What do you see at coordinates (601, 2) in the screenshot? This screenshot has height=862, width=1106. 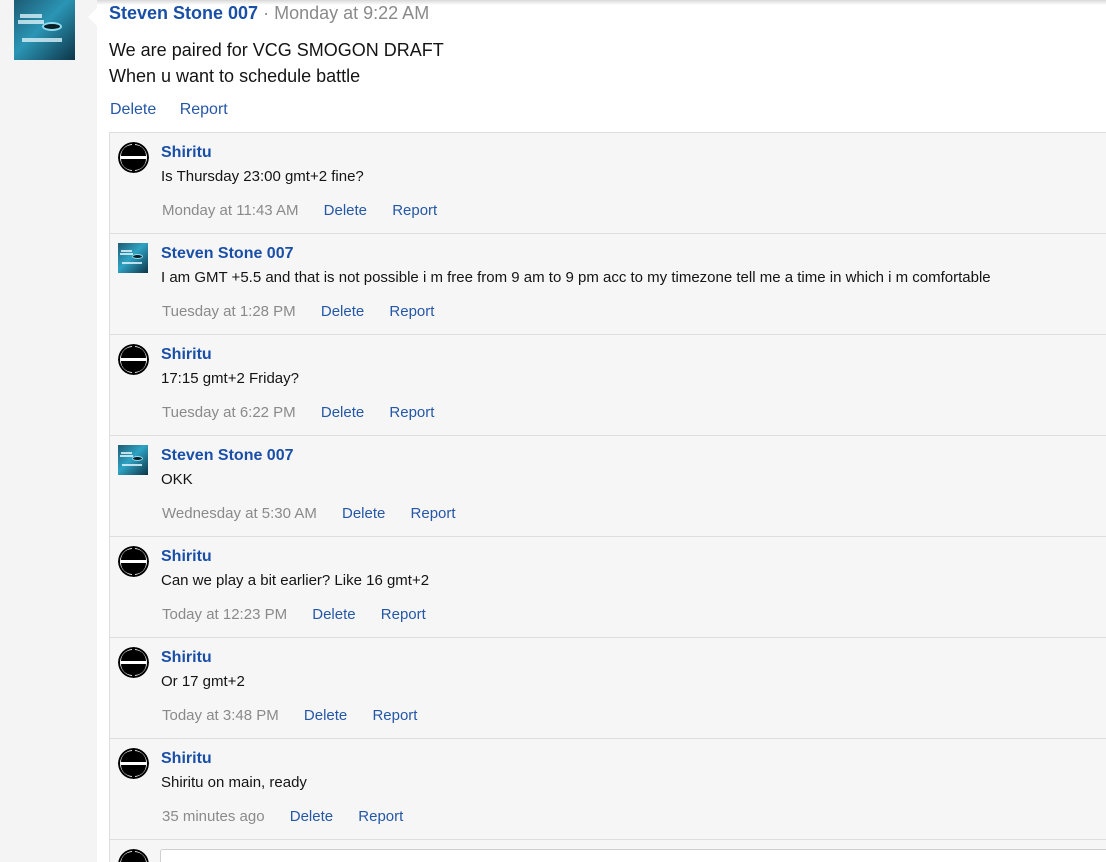 I see `top-edge-shadow` at bounding box center [601, 2].